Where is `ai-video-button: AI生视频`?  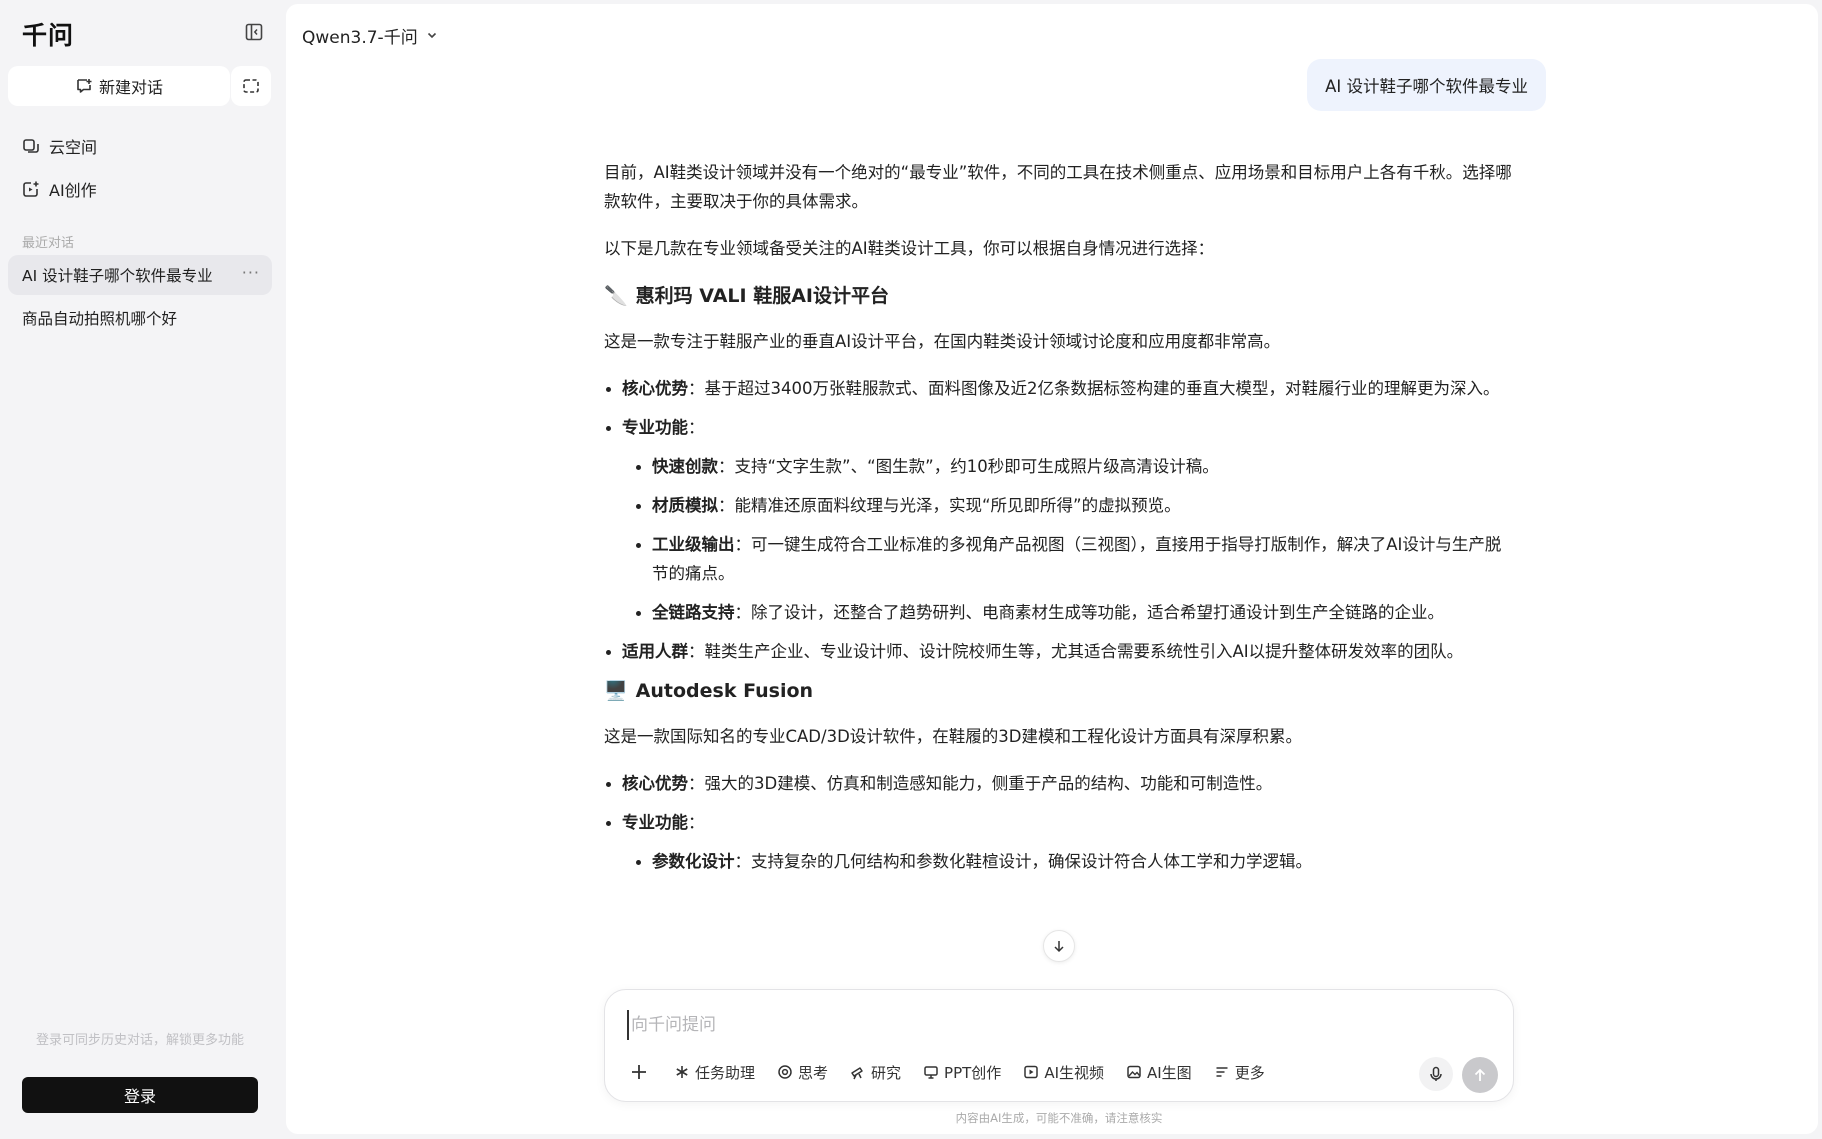
ai-video-button: AI生视频 is located at coordinates (1063, 1072).